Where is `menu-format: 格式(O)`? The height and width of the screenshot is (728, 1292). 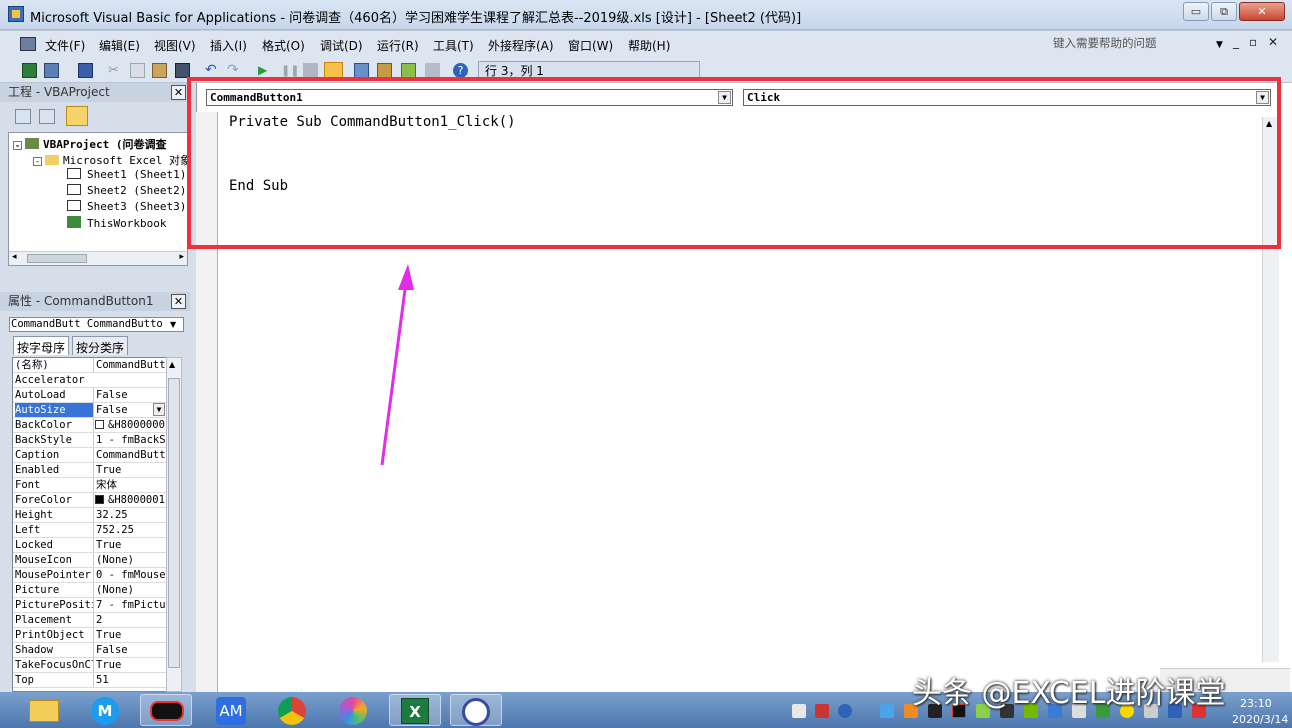 menu-format: 格式(O) is located at coordinates (283, 45).